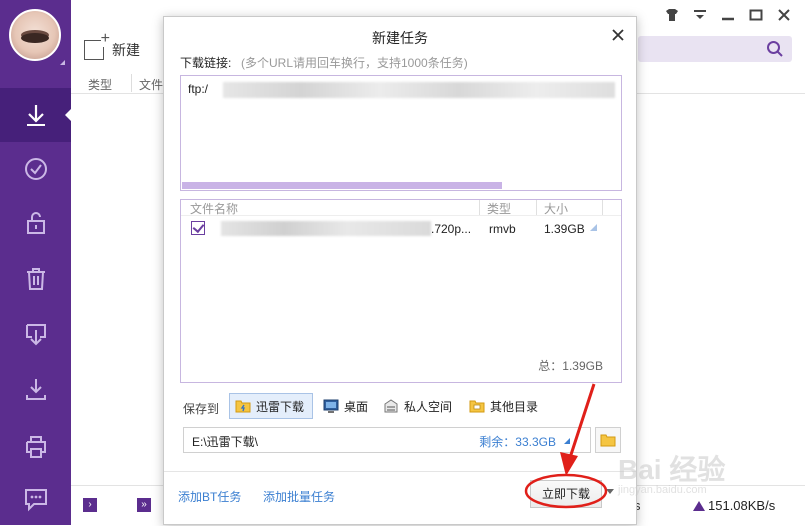 This screenshot has height=526, width=805. I want to click on trash-icon, so click(35, 279).